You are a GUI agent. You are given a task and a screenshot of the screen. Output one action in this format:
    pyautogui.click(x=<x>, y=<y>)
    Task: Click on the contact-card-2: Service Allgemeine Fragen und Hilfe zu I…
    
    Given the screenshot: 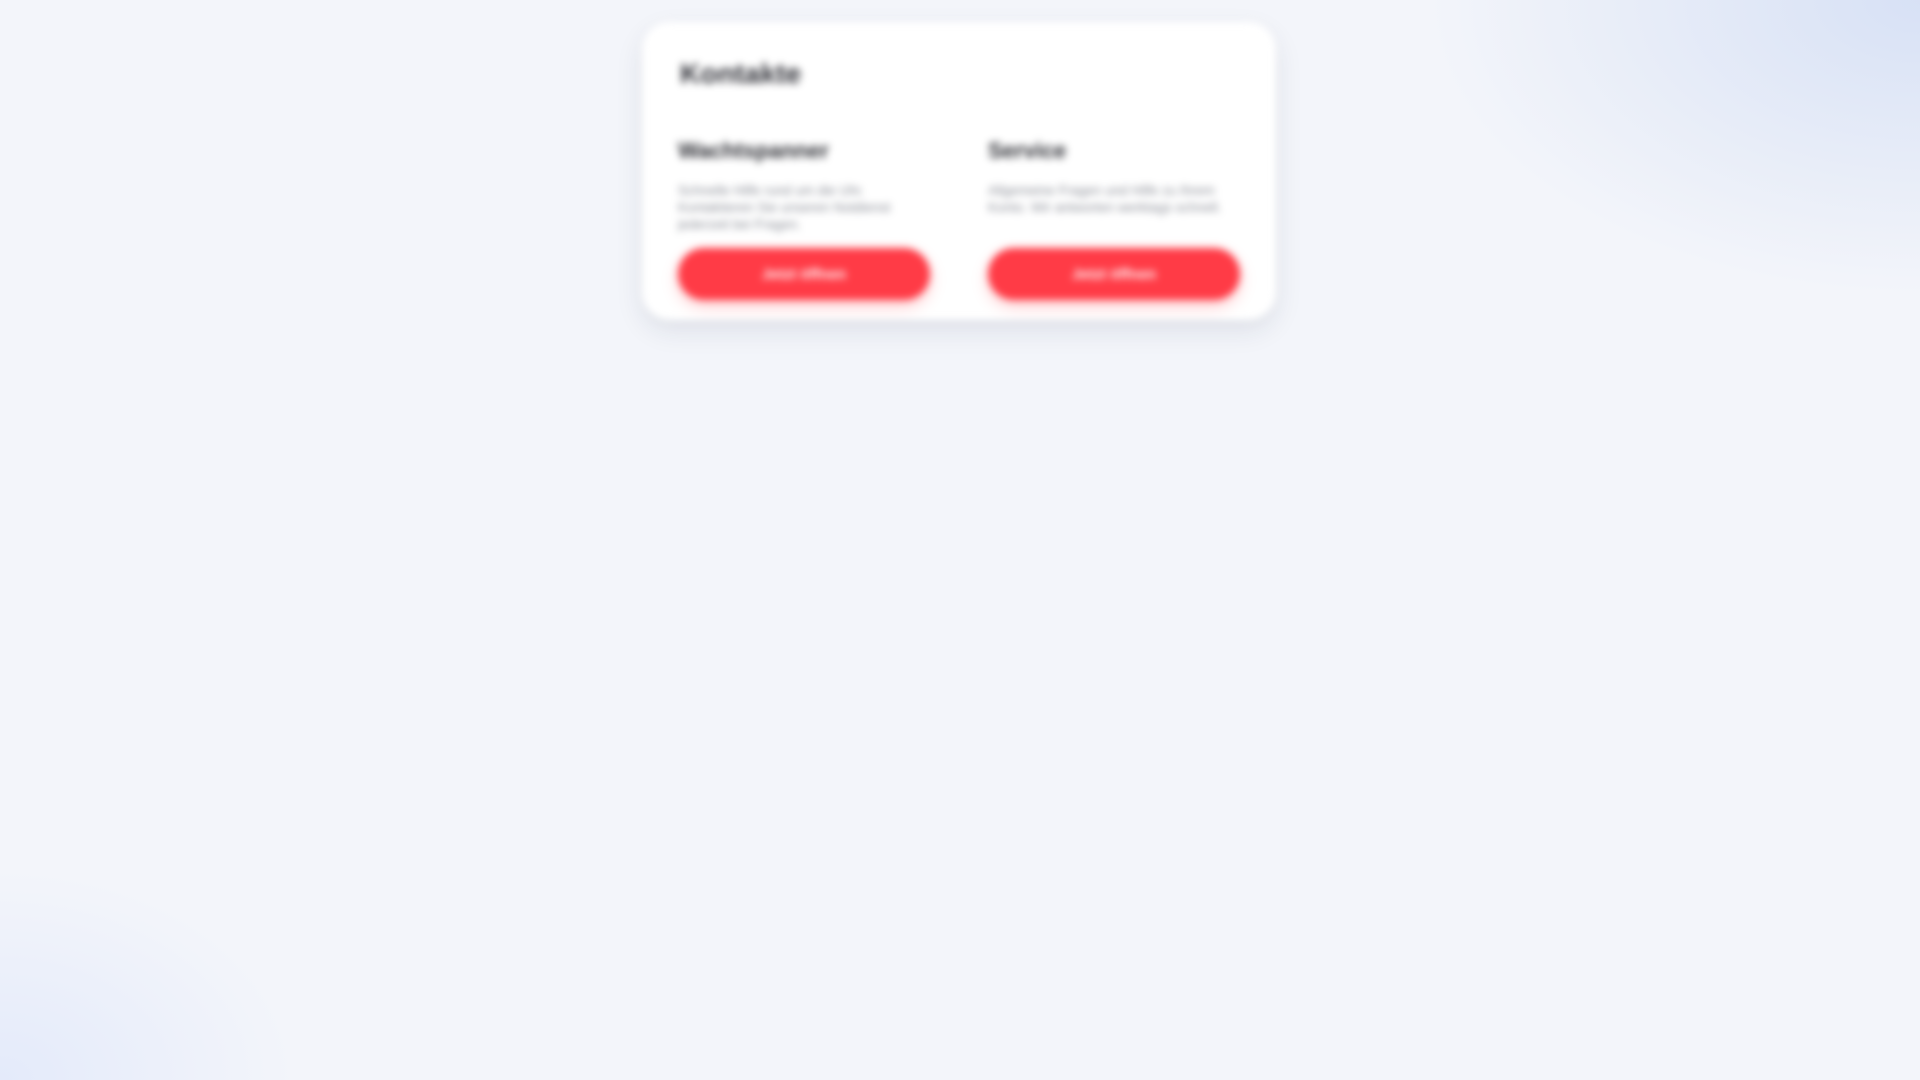 What is the action you would take?
    pyautogui.click(x=1114, y=216)
    